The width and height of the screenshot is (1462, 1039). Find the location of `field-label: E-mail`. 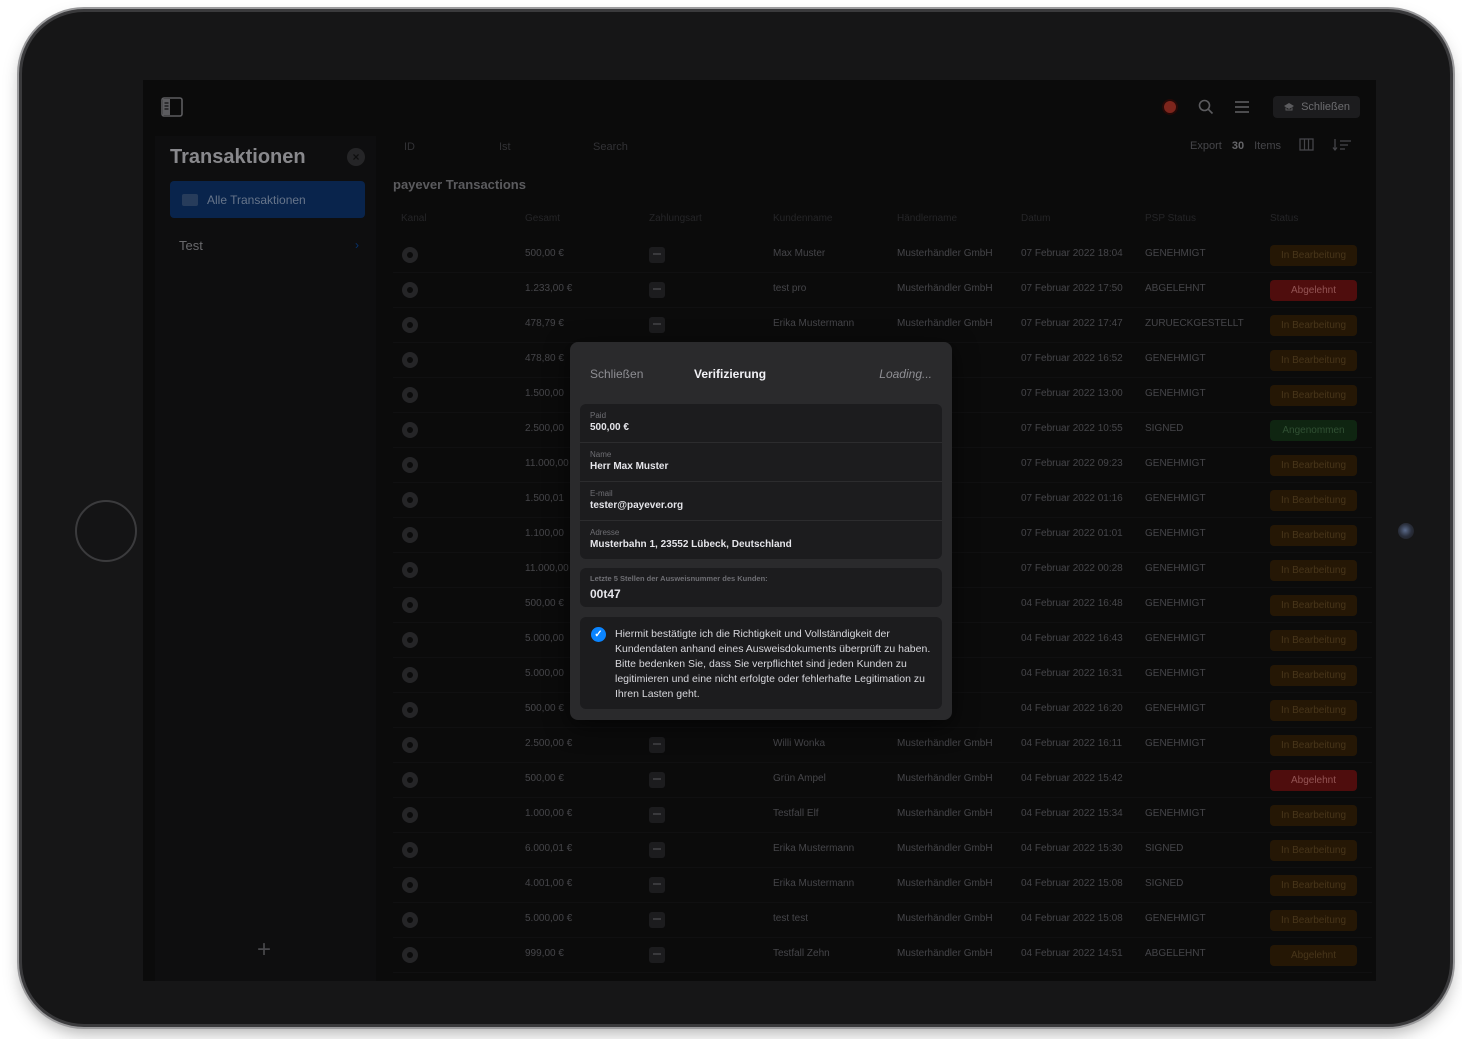

field-label: E-mail is located at coordinates (601, 493).